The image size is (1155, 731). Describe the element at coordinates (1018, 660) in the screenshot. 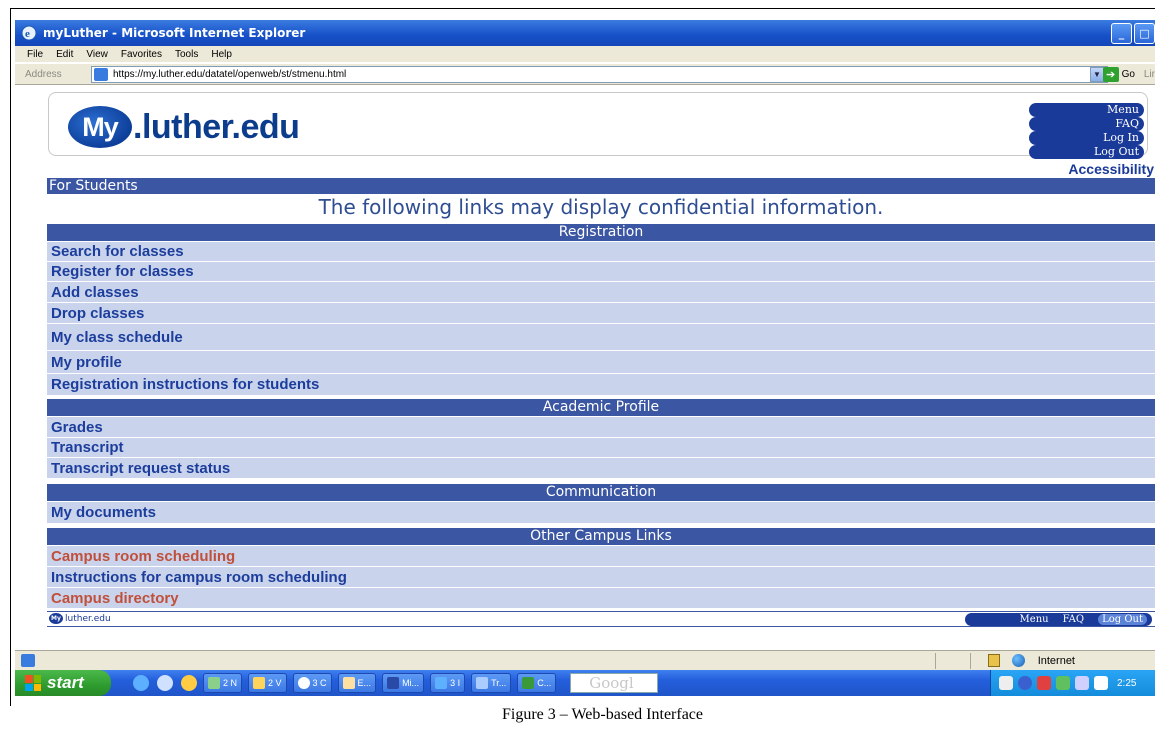

I see `internet-zone-icon` at that location.